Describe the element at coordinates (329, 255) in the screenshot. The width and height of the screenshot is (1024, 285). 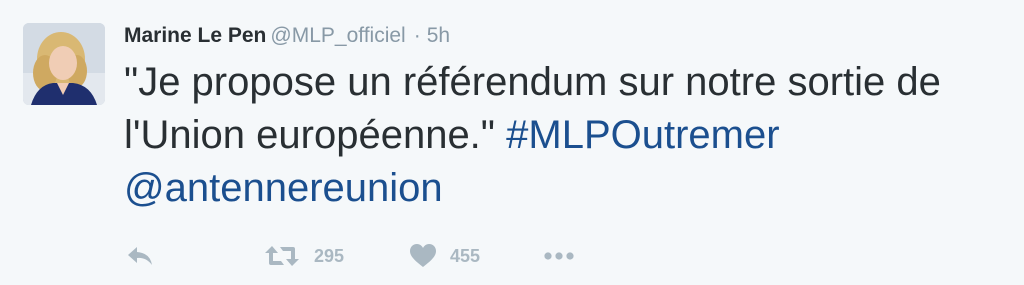
I see `retweet-count: 295` at that location.